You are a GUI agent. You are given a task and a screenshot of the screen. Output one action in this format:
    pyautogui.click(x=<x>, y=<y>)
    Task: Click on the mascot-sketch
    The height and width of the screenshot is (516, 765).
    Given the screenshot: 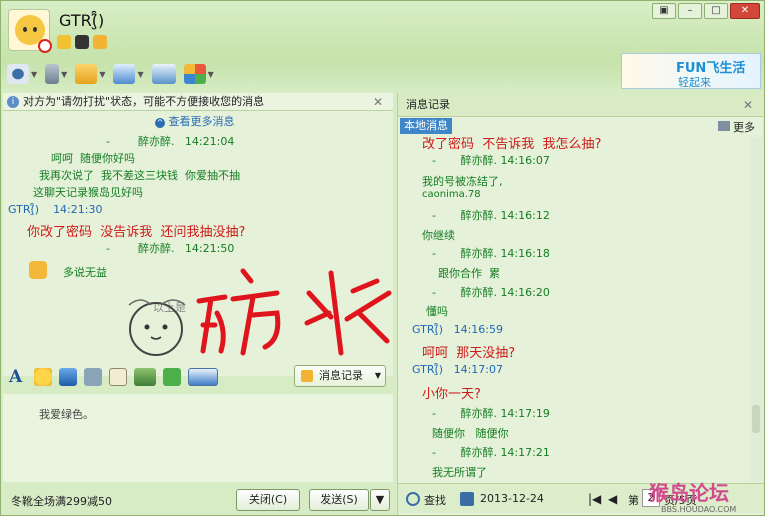 What is the action you would take?
    pyautogui.click(x=157, y=327)
    